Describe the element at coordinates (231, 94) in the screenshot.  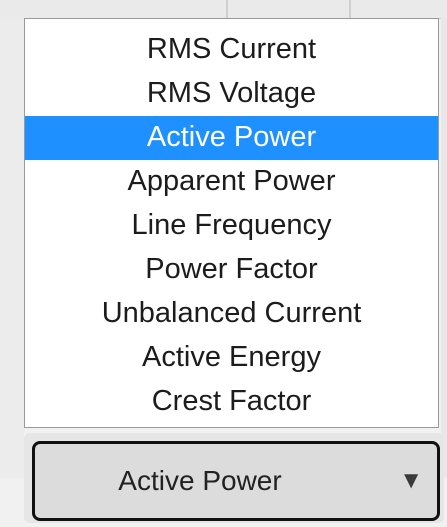
I see `option-rms-voltage: RMS Voltage` at that location.